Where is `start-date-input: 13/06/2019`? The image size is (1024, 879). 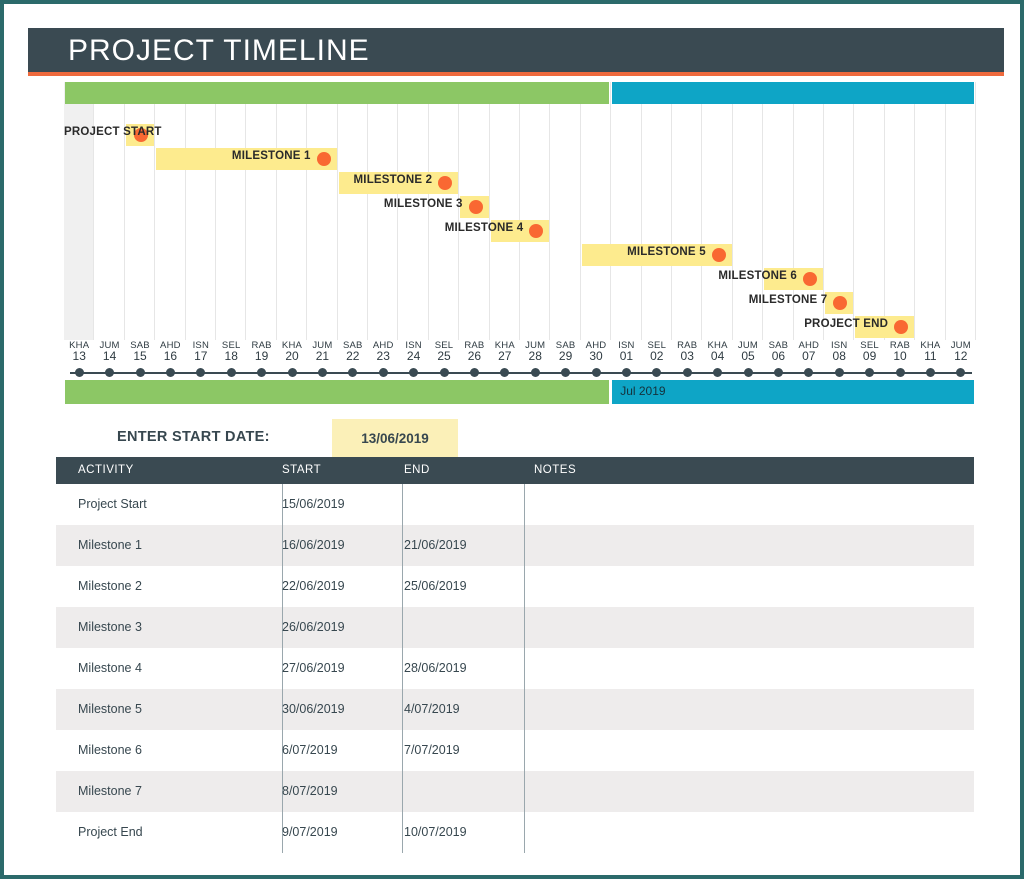 start-date-input: 13/06/2019 is located at coordinates (395, 438).